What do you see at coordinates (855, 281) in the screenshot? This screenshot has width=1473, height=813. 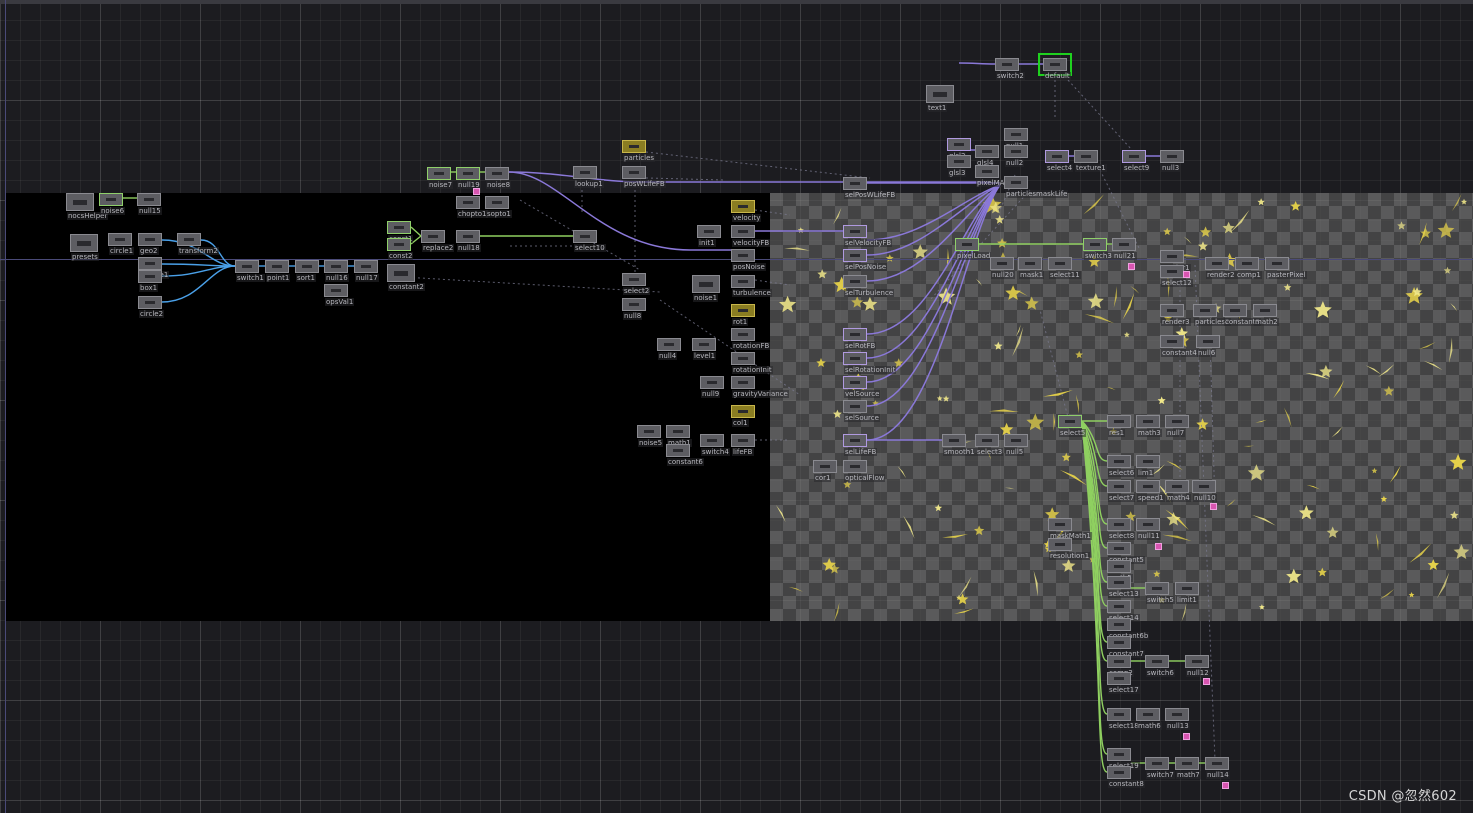 I see `node-selTurbulence` at bounding box center [855, 281].